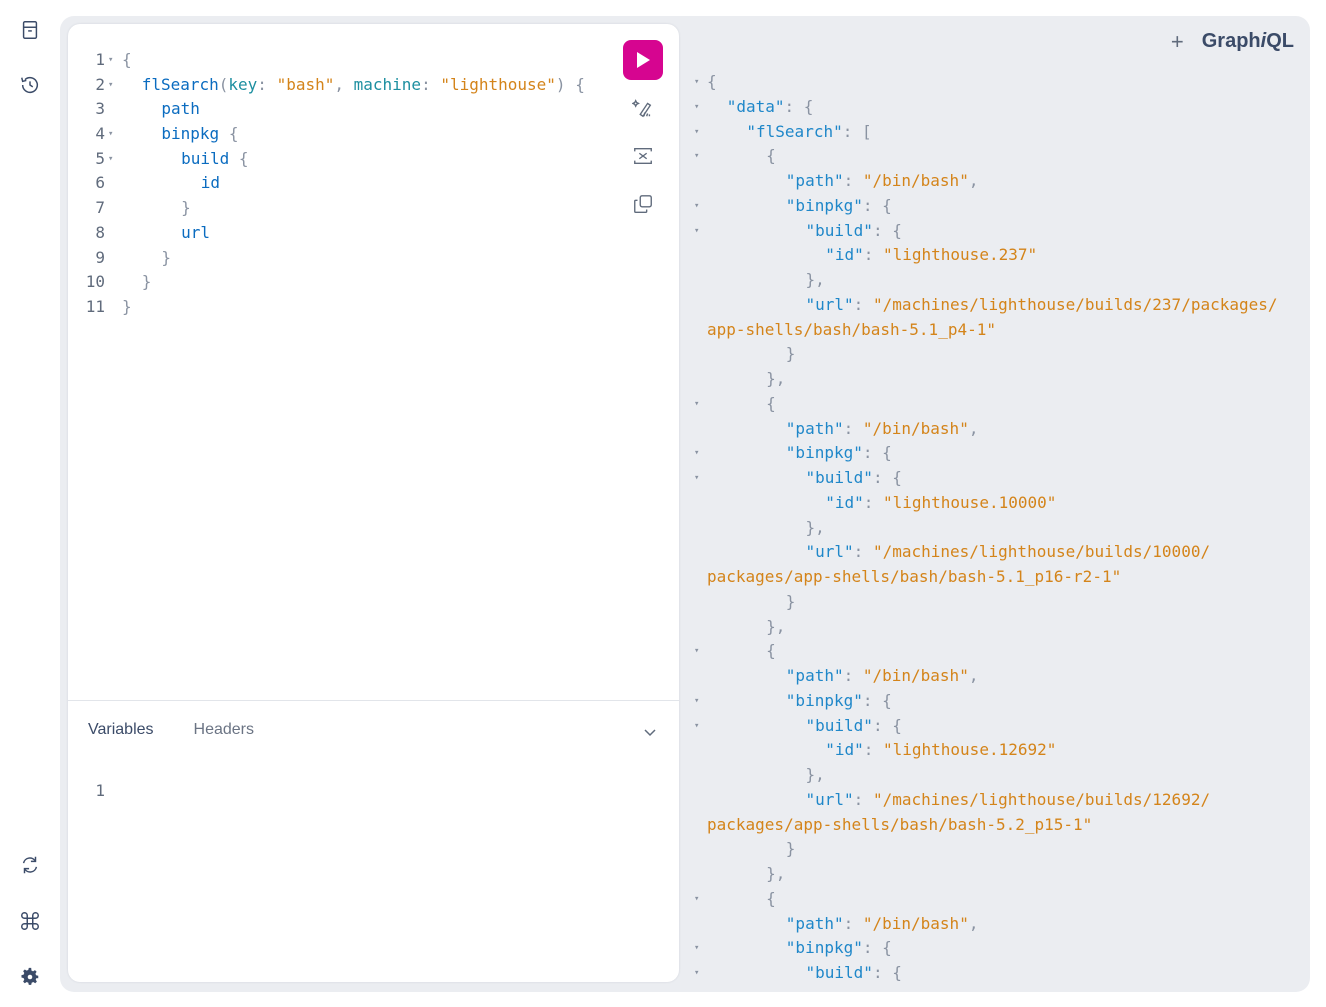 This screenshot has width=1326, height=1007. What do you see at coordinates (650, 732) in the screenshot?
I see `chevron-down-icon` at bounding box center [650, 732].